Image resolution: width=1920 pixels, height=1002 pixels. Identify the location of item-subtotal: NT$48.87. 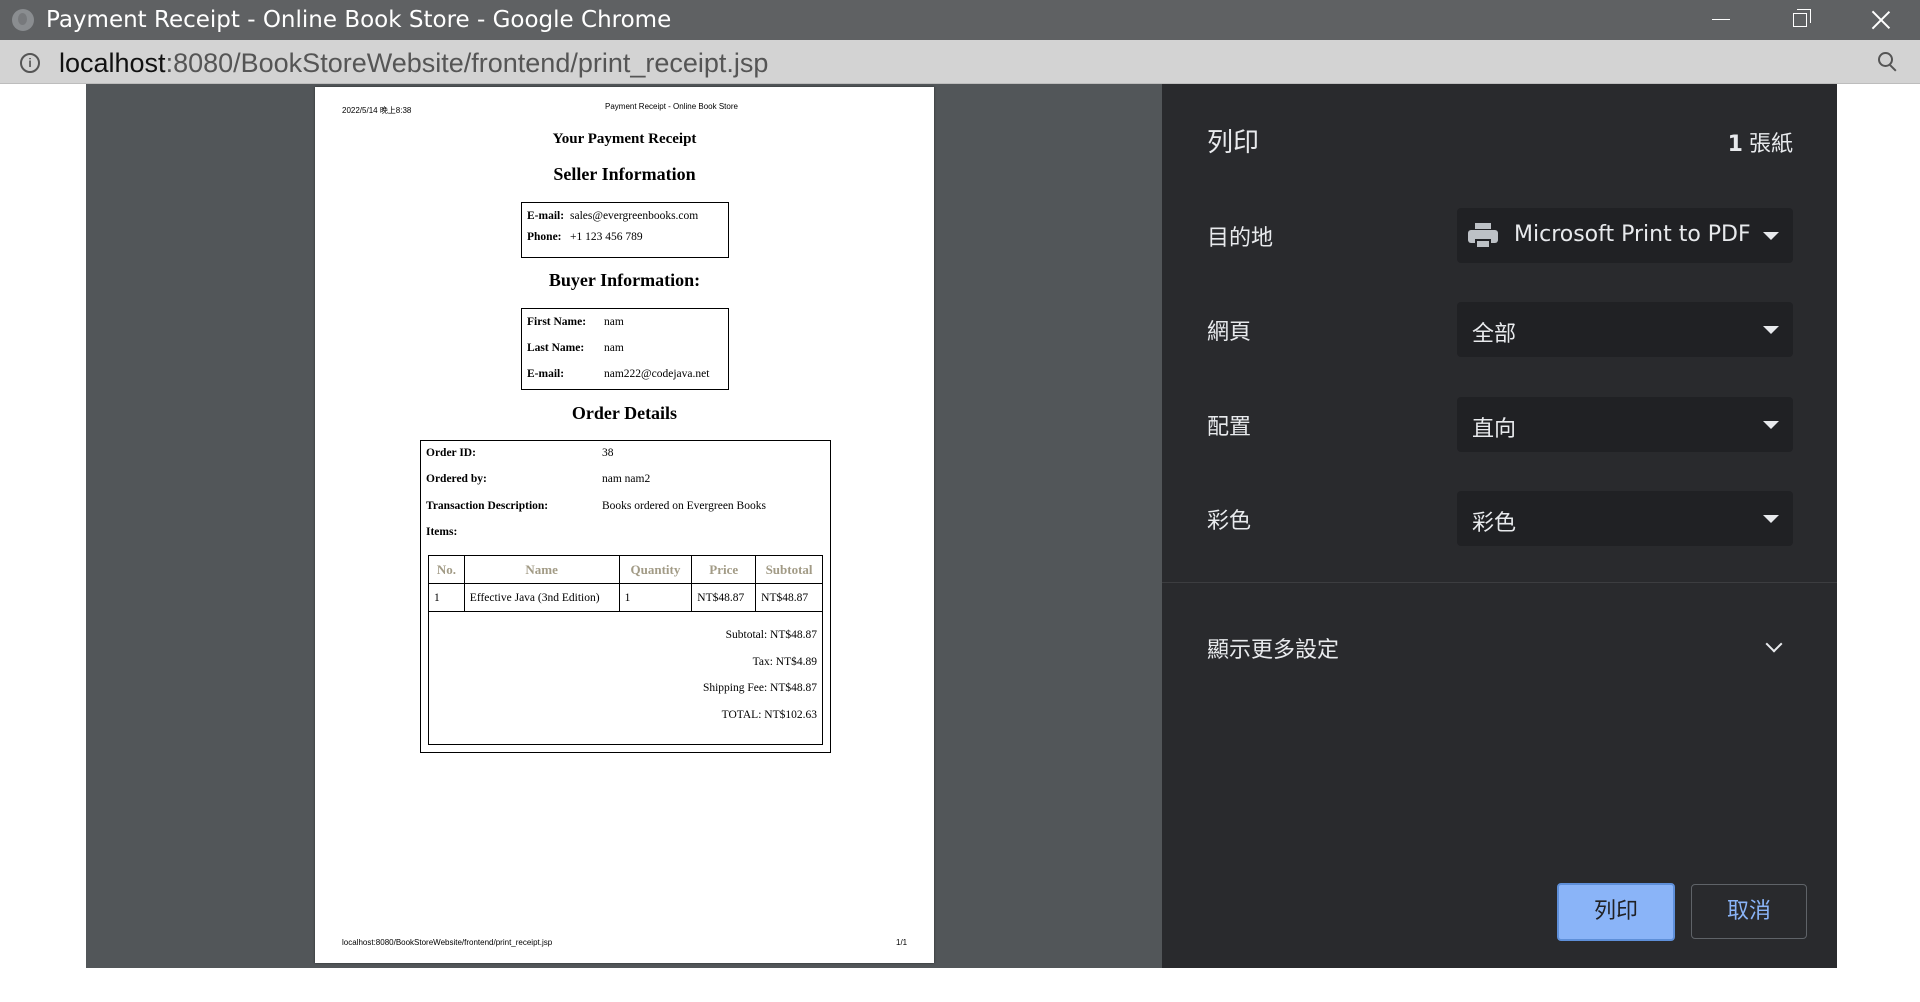
(789, 597).